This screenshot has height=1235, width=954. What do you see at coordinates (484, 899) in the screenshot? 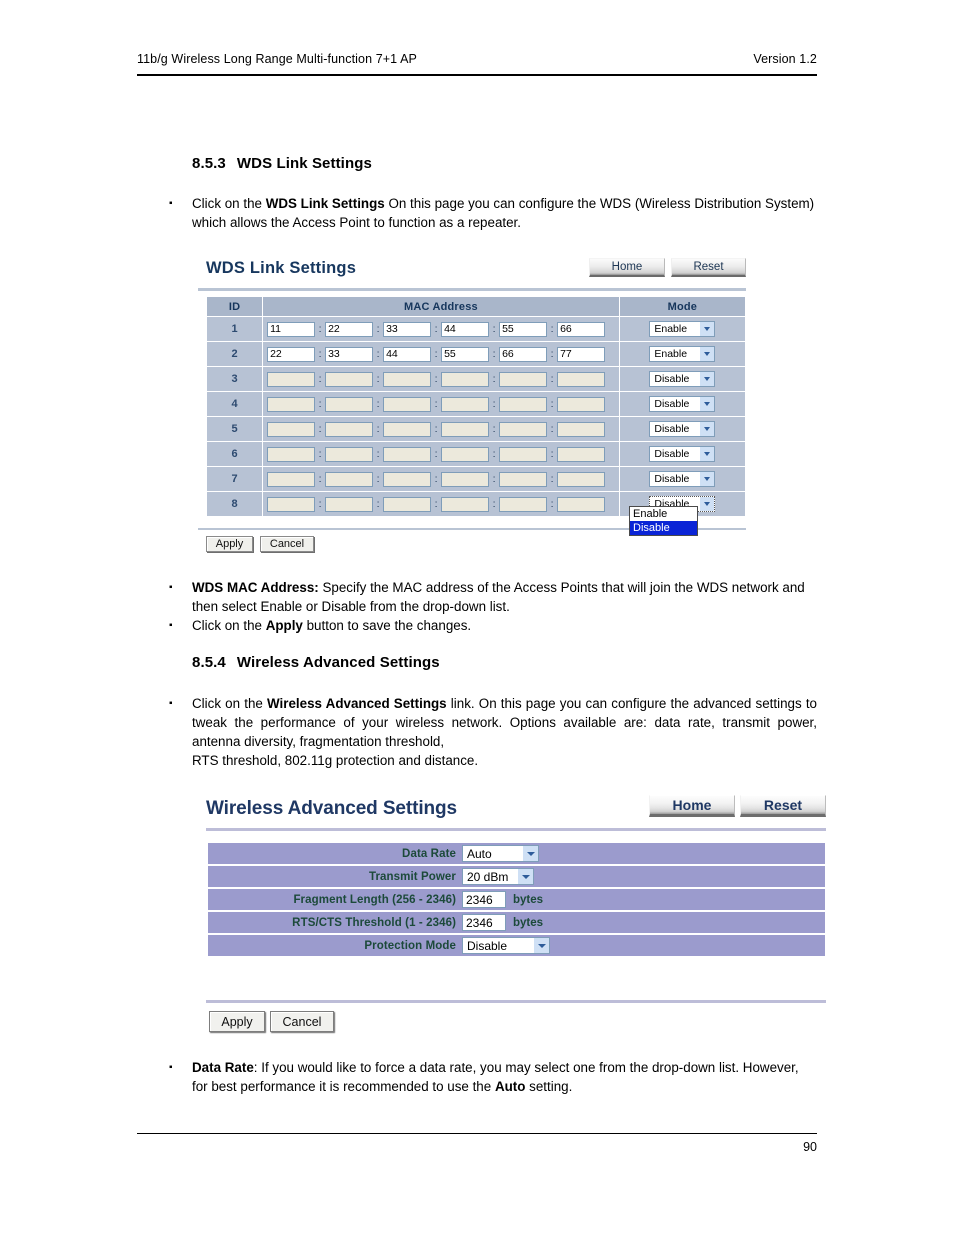
I see `fragment-length-input` at bounding box center [484, 899].